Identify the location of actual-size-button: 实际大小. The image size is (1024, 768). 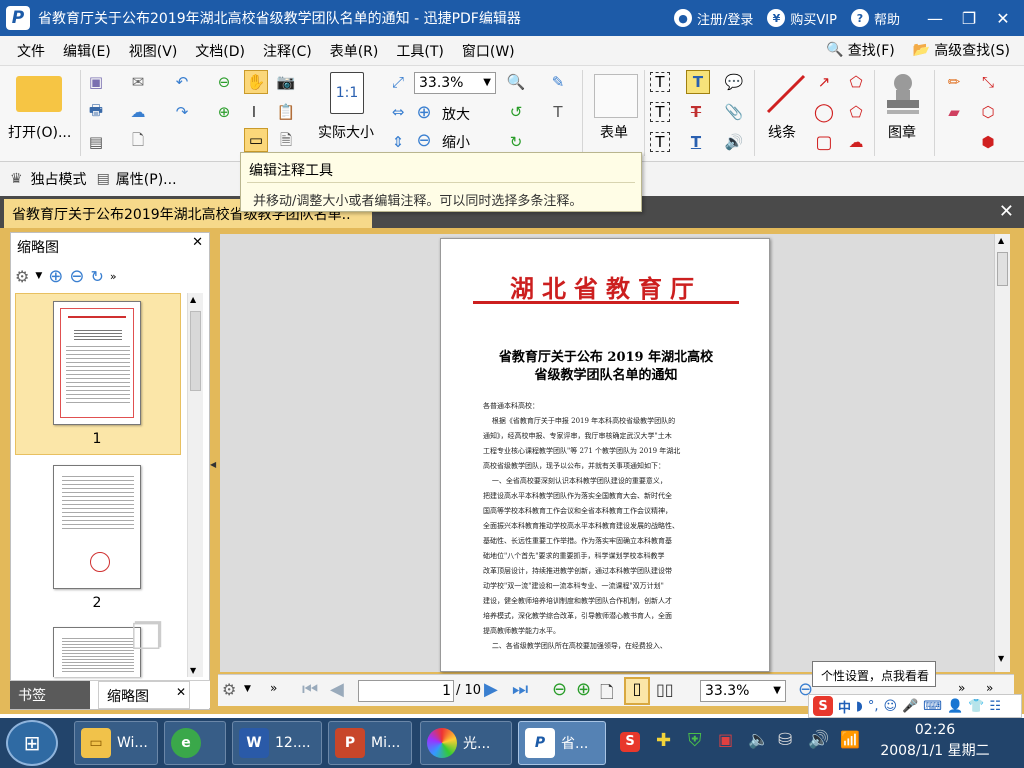
(346, 132).